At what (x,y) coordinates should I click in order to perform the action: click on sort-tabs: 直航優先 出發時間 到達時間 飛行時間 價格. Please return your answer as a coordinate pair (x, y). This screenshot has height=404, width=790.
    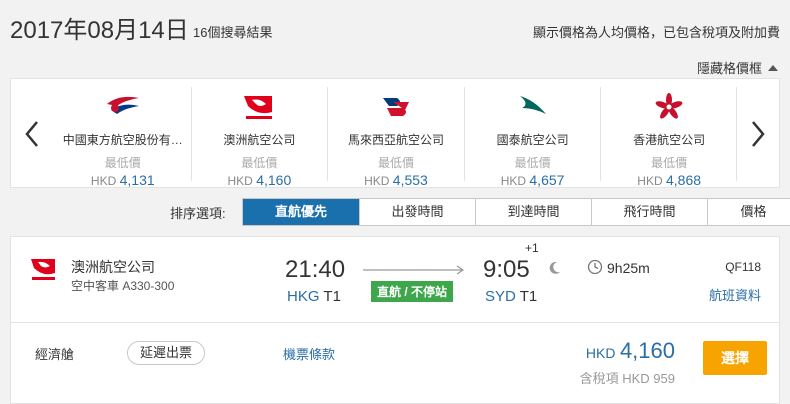
    Looking at the image, I should click on (516, 212).